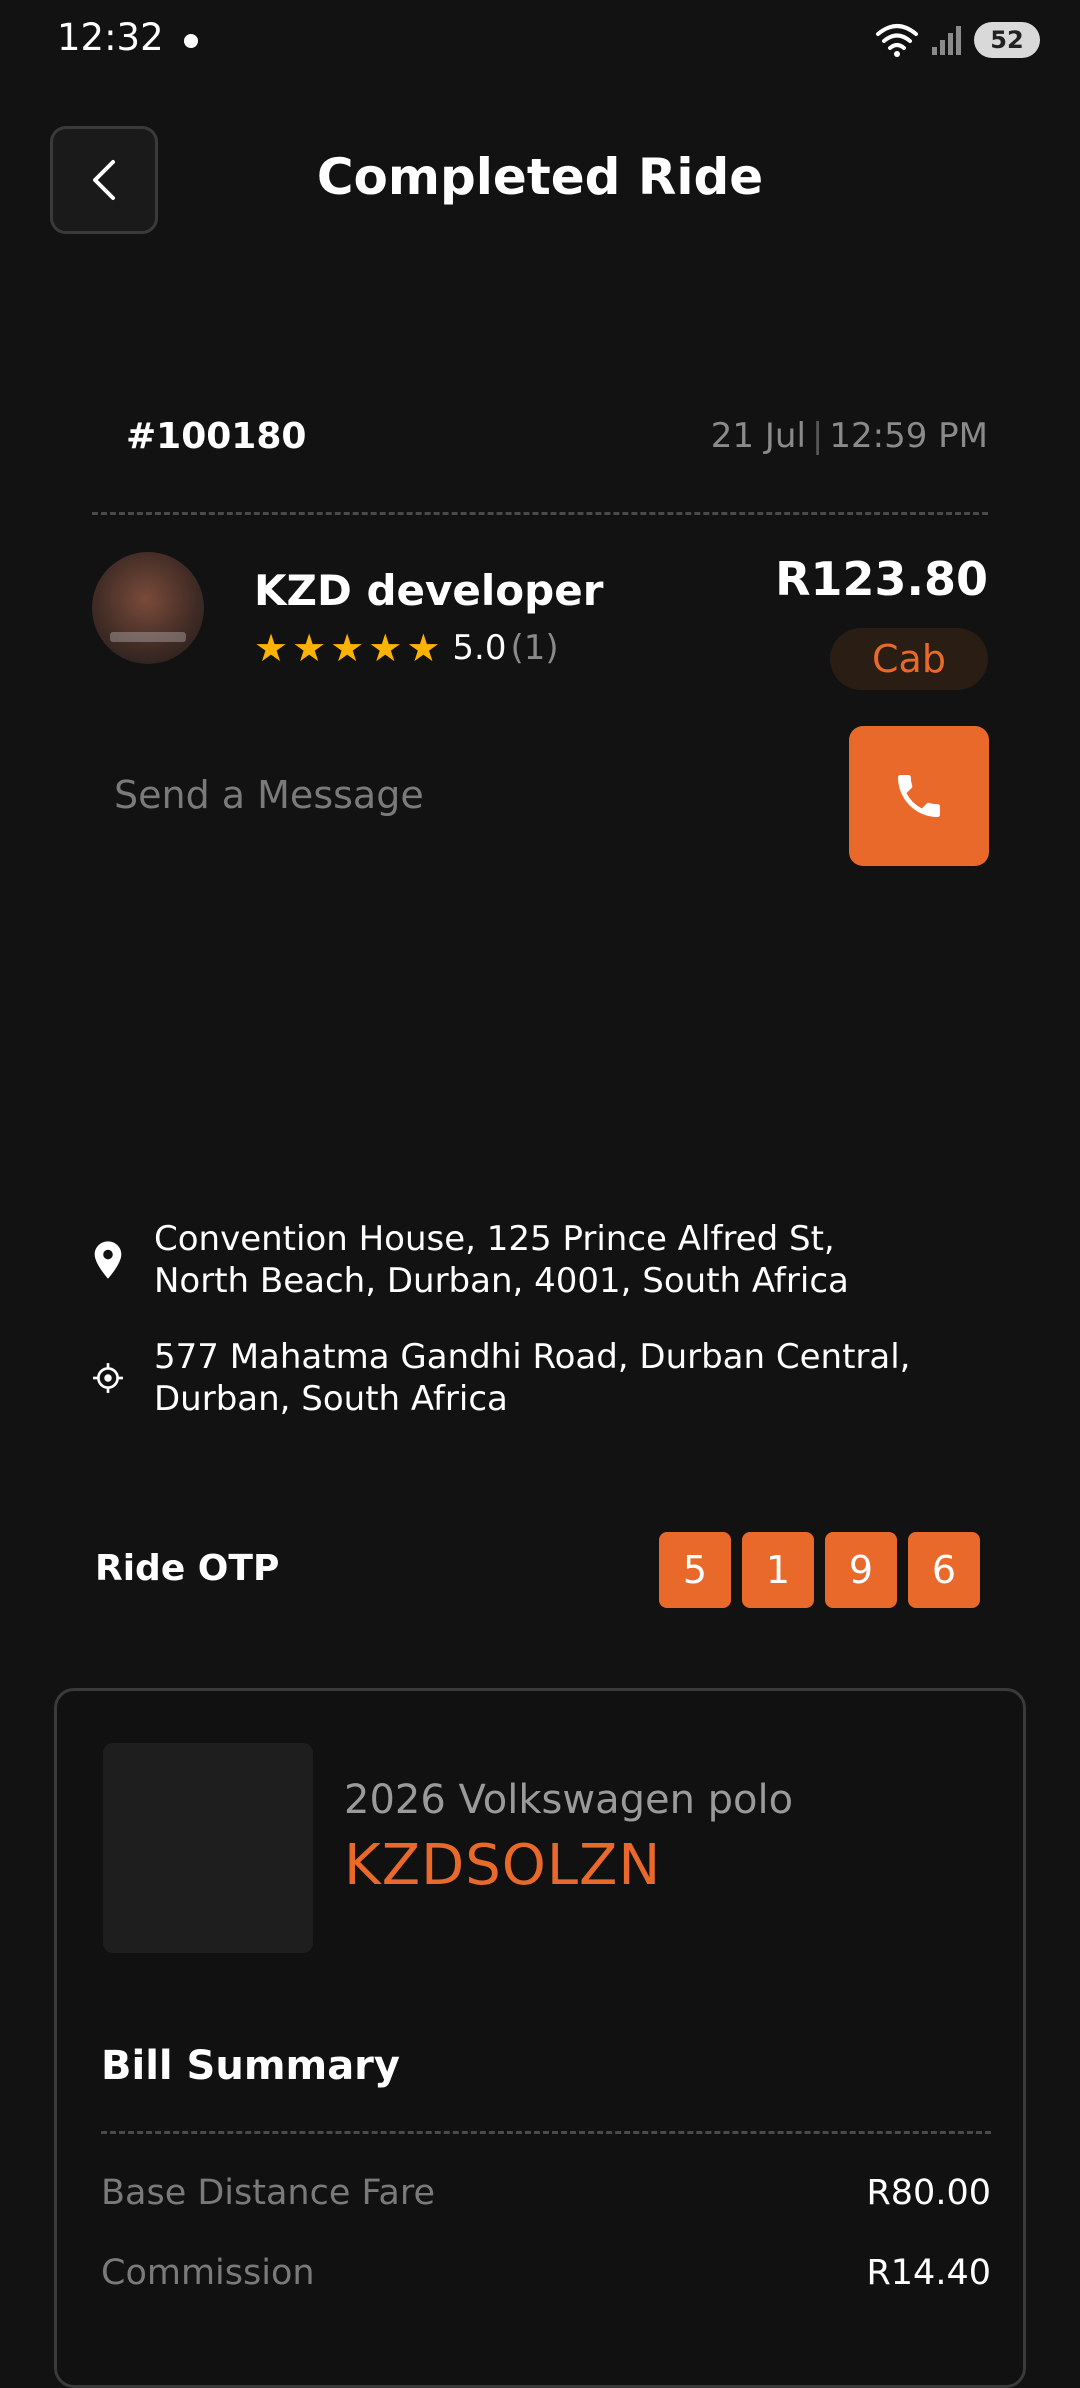 Image resolution: width=1080 pixels, height=2388 pixels. I want to click on avatar, so click(148, 608).